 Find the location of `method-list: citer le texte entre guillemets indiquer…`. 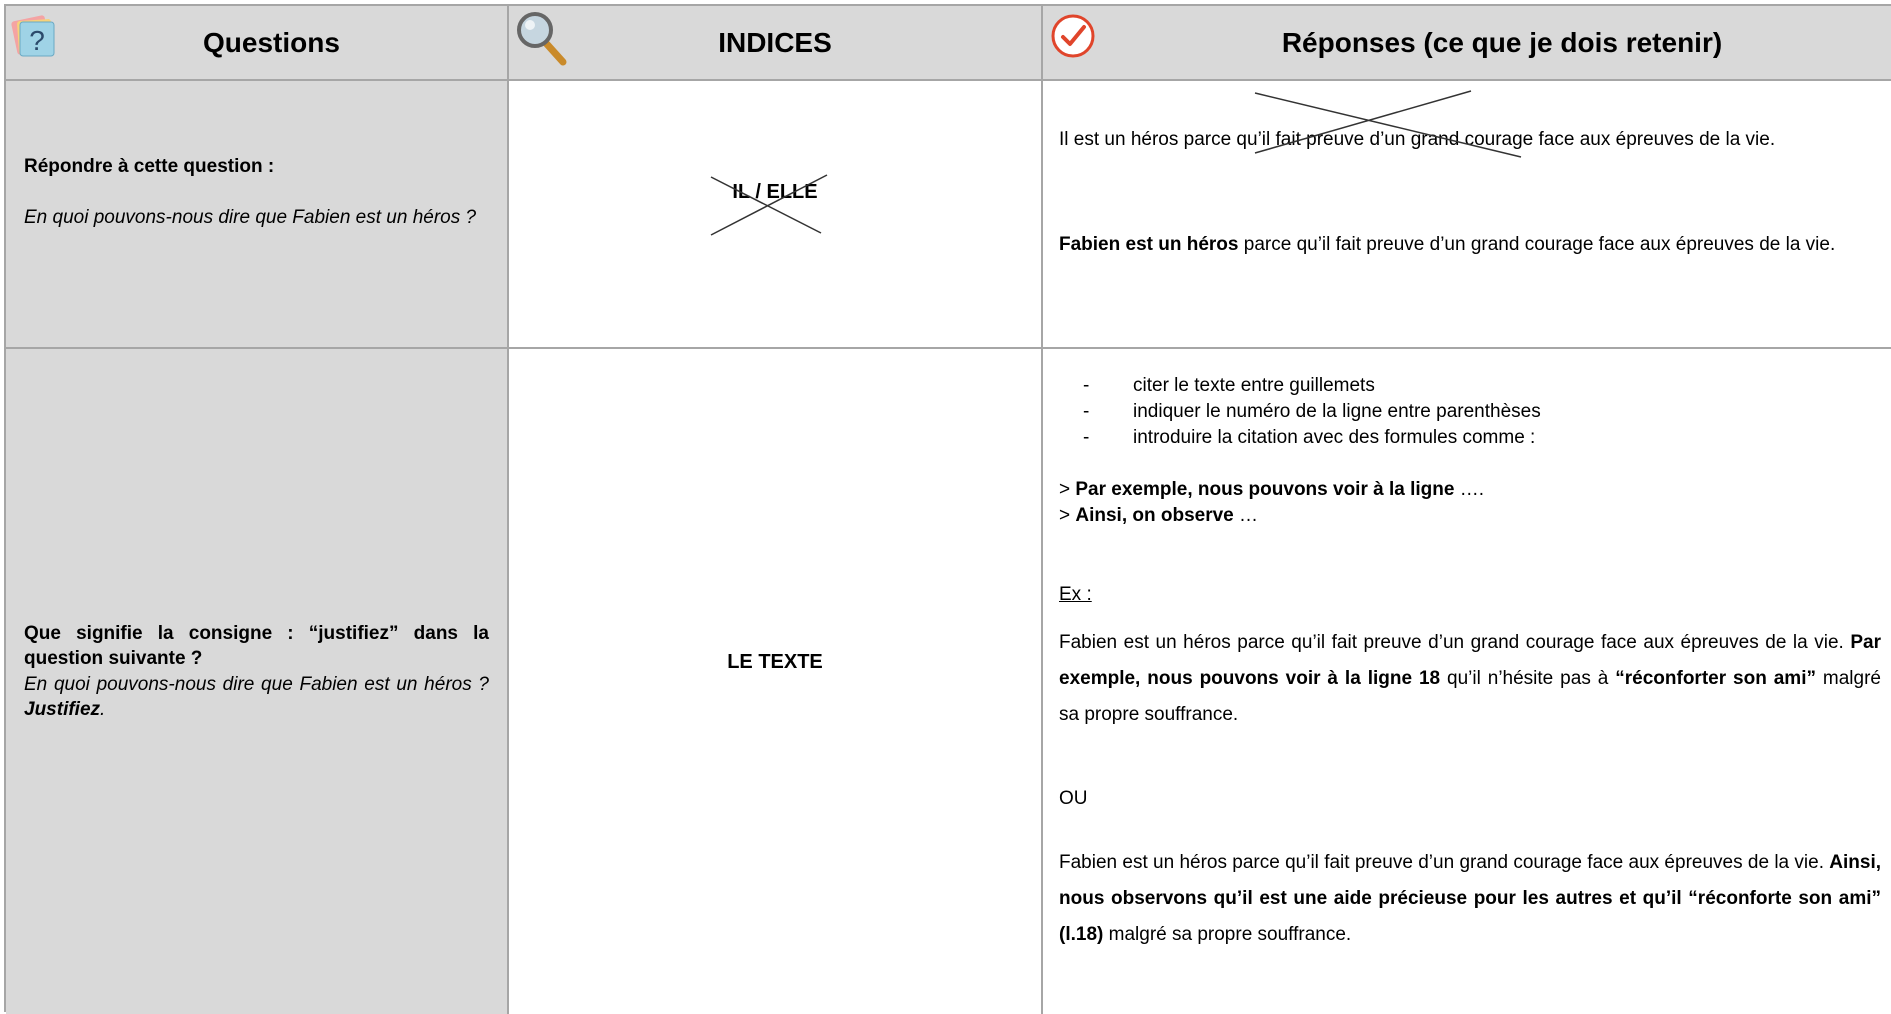

method-list: citer le texte entre guillemets indiquer… is located at coordinates (1312, 412).